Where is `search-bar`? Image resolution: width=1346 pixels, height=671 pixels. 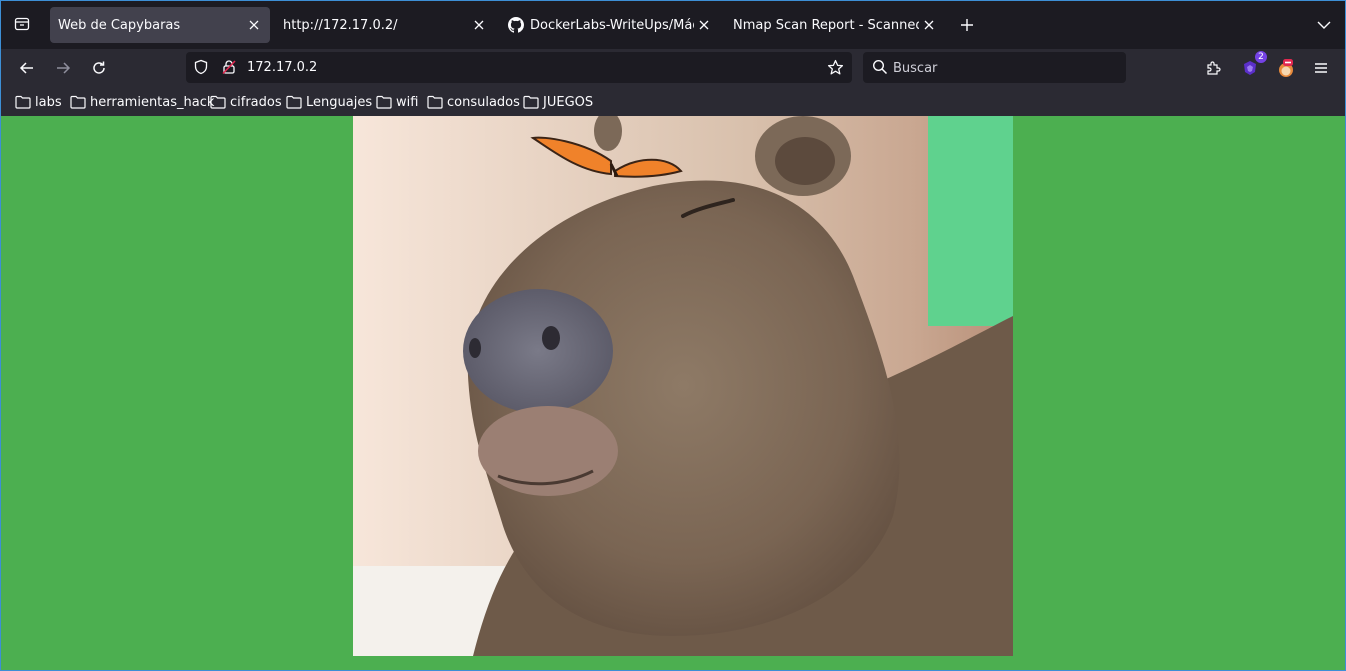
search-bar is located at coordinates (994, 67).